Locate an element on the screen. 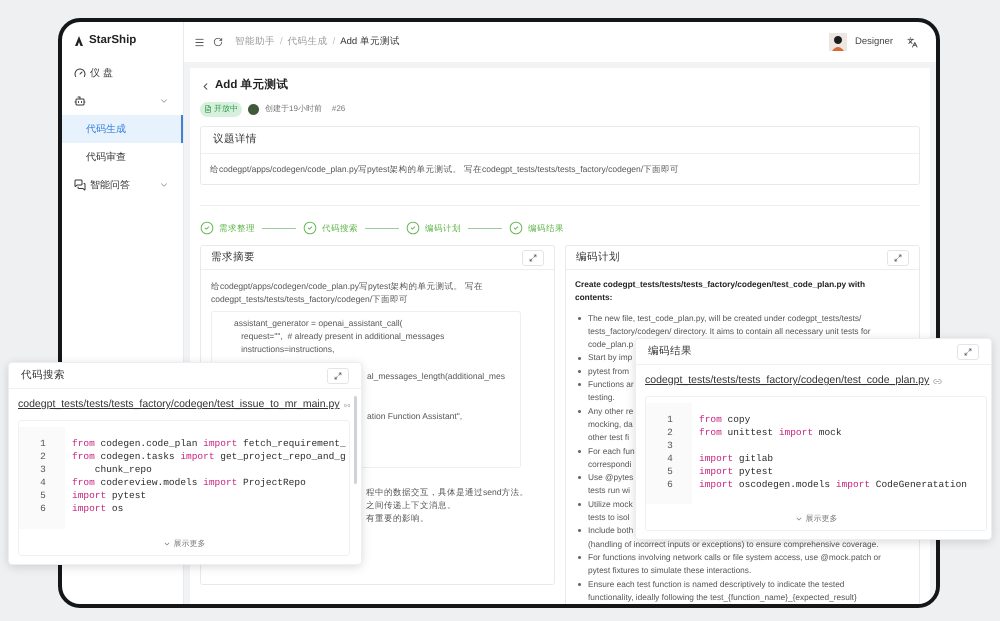  file-link: codegpt_tests/tests/tests_factory/codegen/test_code_plan.py is located at coordinates (787, 381).